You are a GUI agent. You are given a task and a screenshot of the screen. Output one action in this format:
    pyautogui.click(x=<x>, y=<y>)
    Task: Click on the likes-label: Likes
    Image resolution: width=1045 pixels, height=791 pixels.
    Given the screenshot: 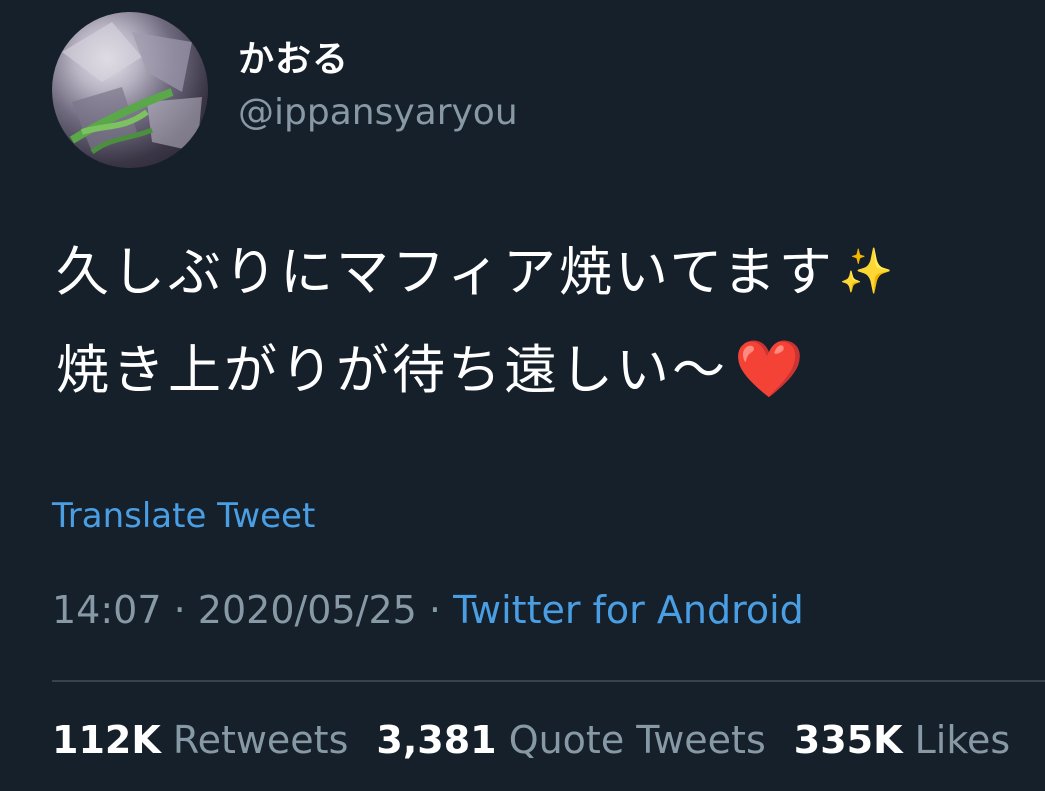 What is the action you would take?
    pyautogui.click(x=962, y=740)
    